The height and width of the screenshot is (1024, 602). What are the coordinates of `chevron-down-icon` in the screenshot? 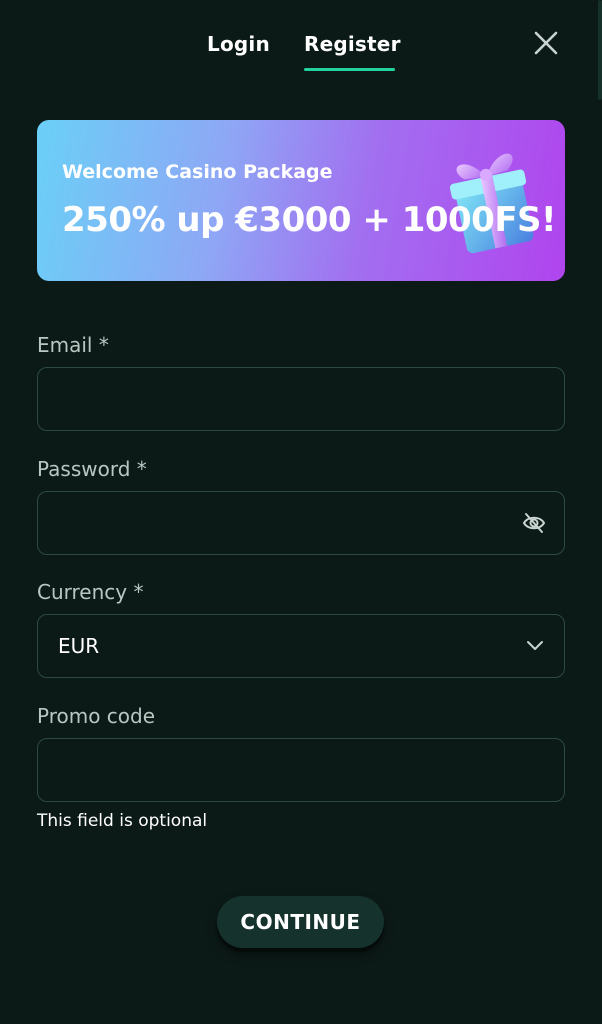 It's located at (535, 645).